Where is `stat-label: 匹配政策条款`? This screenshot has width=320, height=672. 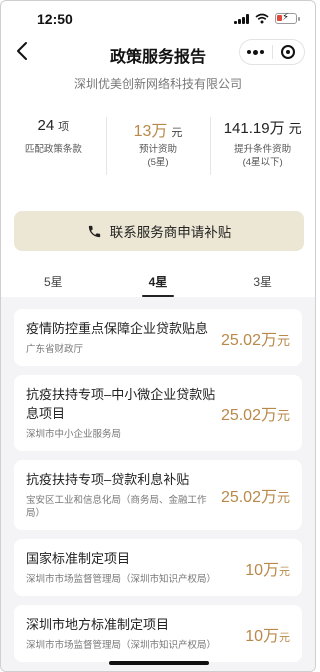
stat-label: 匹配政策条款 is located at coordinates (53, 149).